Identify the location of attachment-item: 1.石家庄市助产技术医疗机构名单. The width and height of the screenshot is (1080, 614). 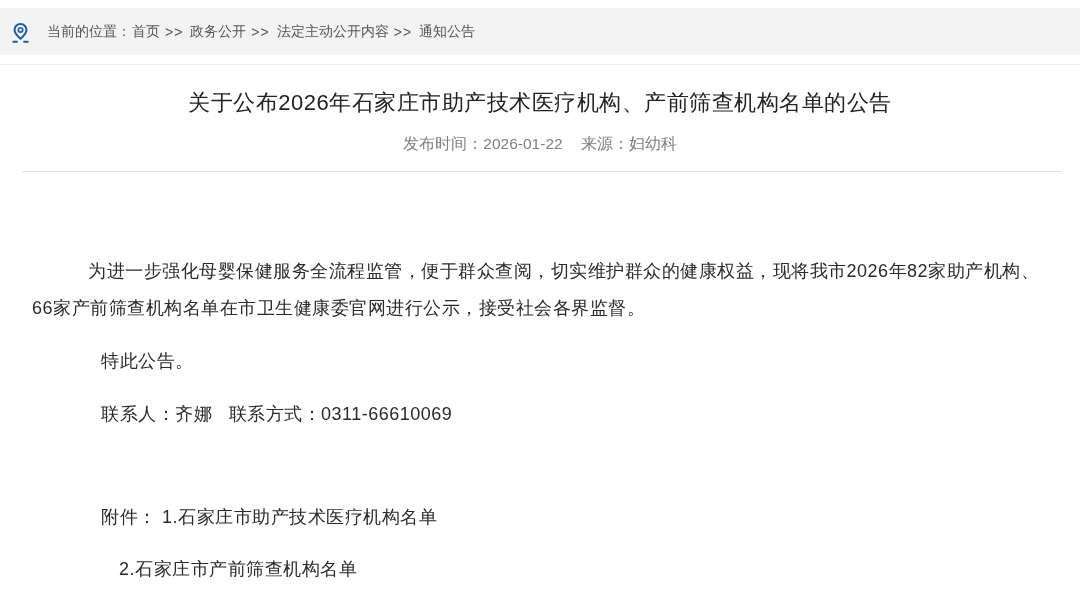
(300, 517).